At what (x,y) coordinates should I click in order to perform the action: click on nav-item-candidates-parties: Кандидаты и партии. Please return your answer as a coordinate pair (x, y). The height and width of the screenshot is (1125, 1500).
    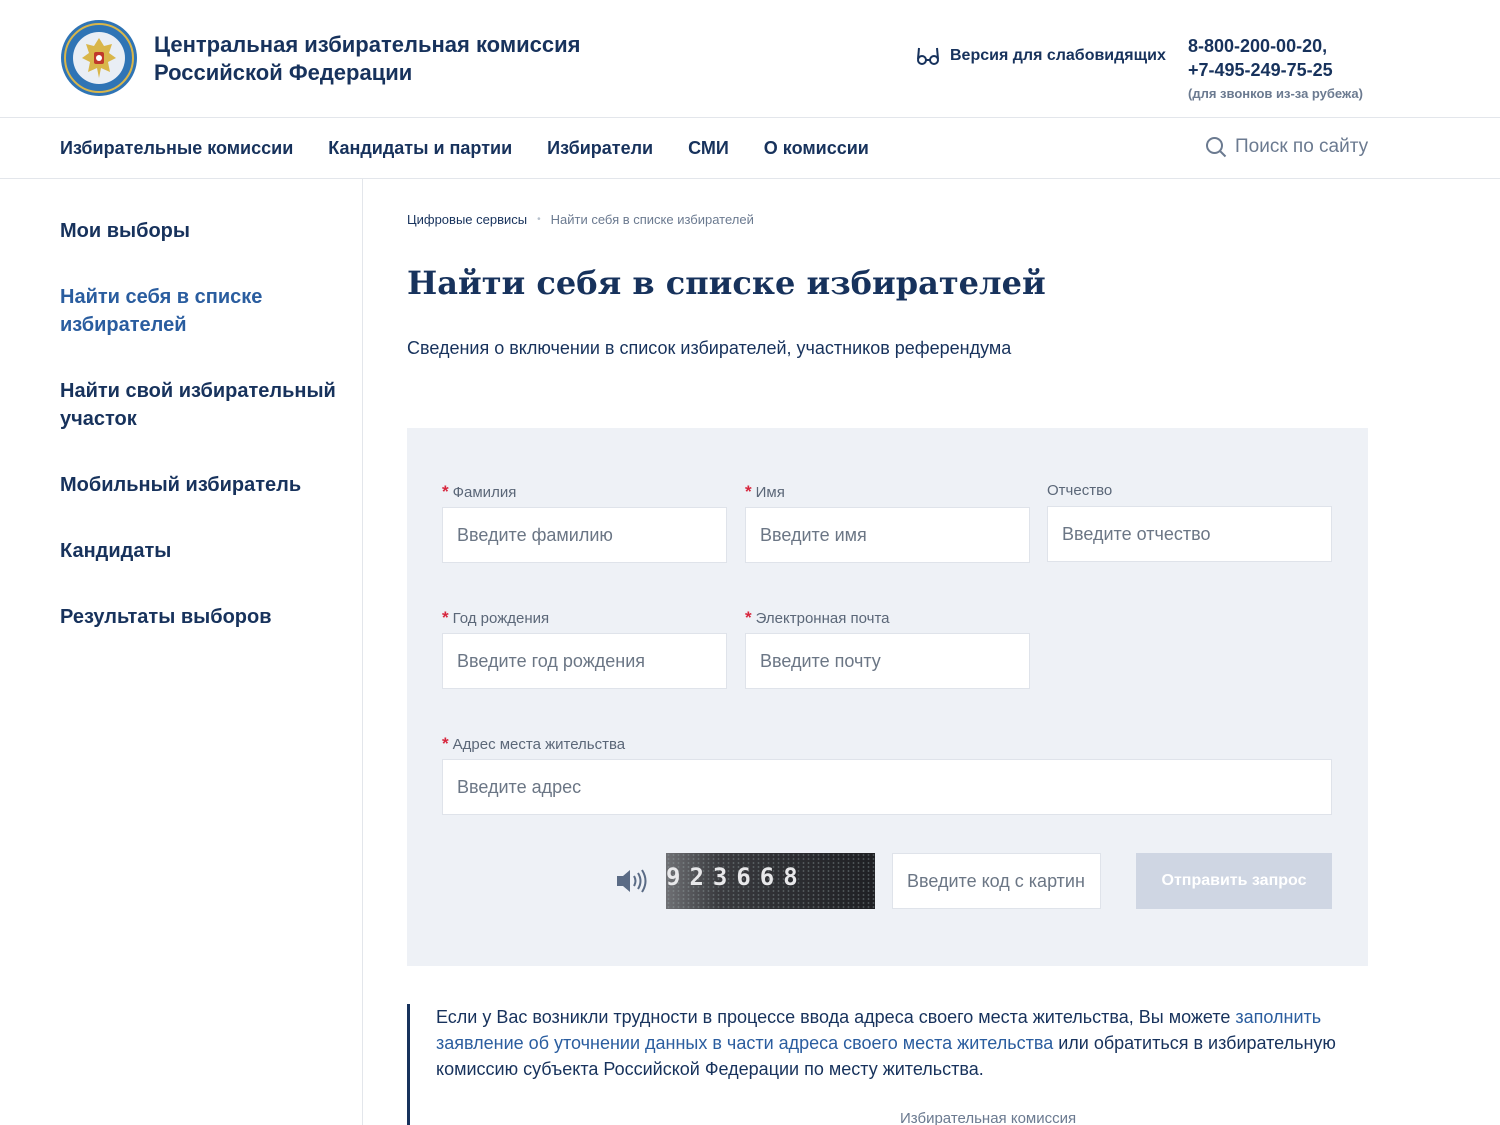
    Looking at the image, I should click on (420, 148).